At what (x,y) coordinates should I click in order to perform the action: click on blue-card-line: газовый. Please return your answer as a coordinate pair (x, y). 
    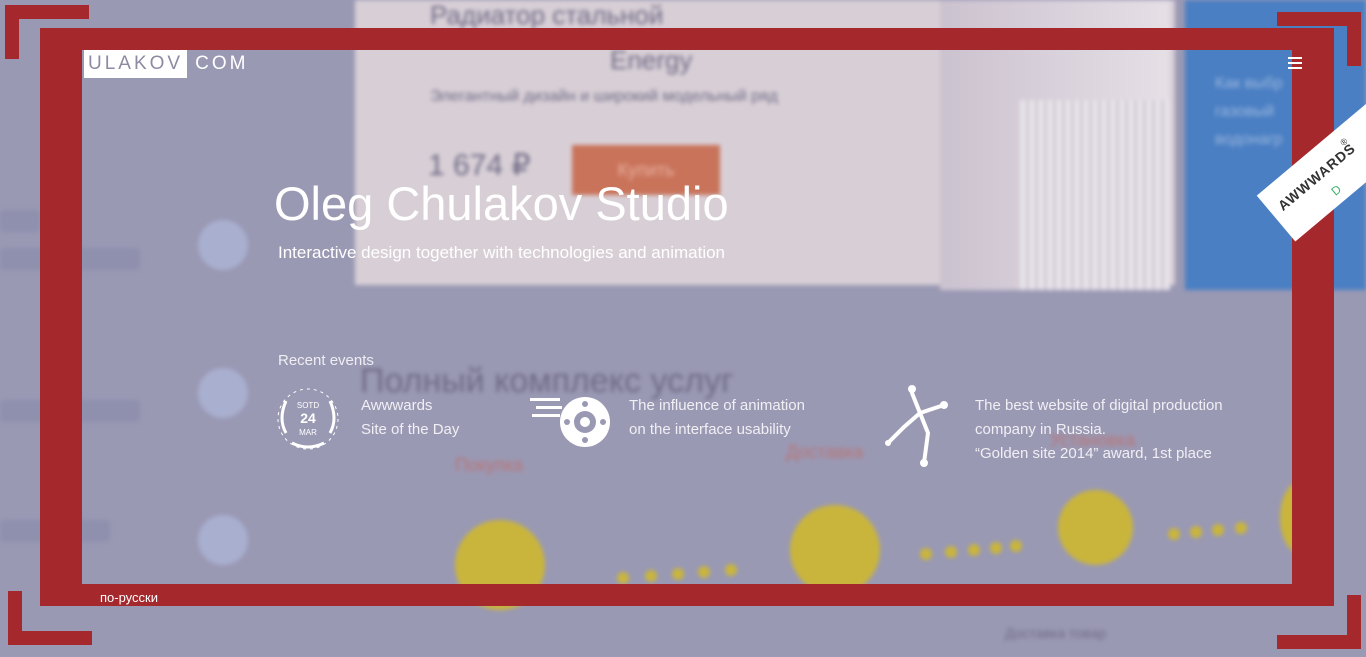
    Looking at the image, I should click on (1245, 111).